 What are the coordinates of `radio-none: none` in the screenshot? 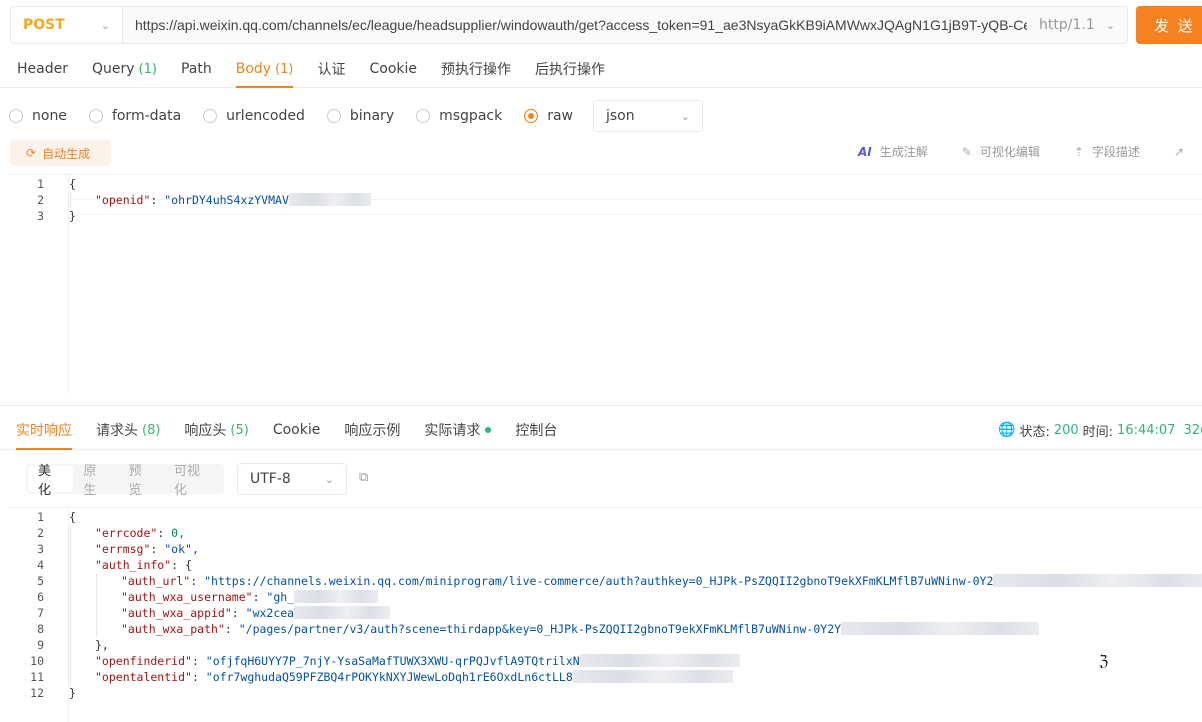 It's located at (38, 116).